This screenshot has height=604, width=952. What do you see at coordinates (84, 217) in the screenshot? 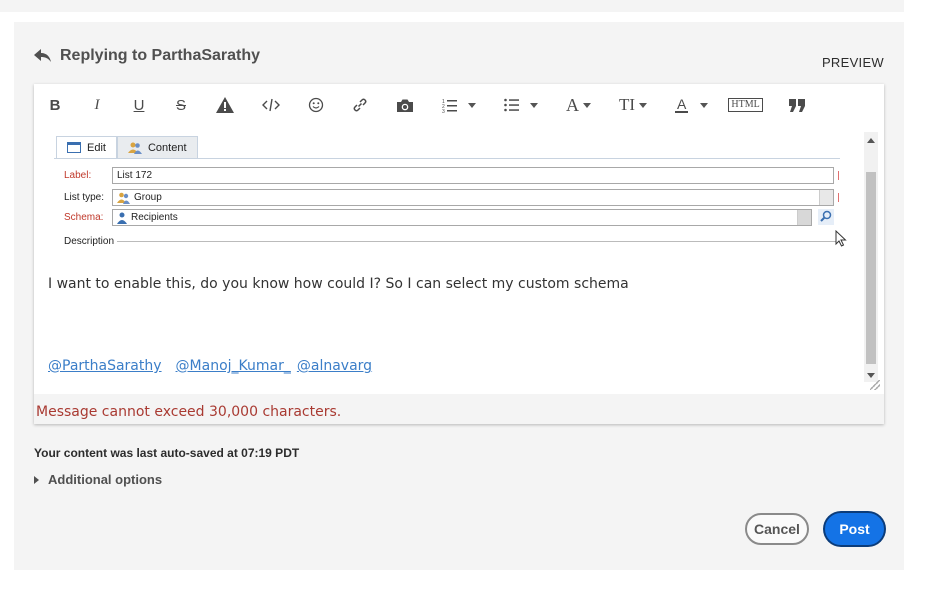
I see `screenshot-field-label: Schema:` at bounding box center [84, 217].